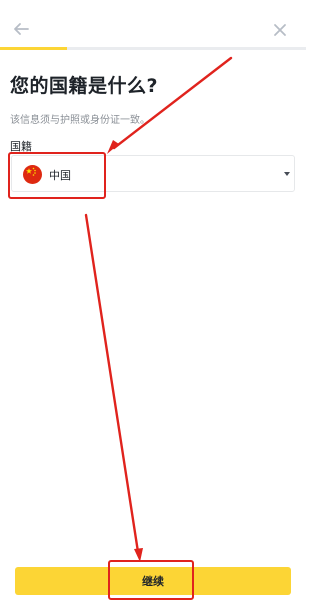 The height and width of the screenshot is (613, 320). I want to click on annotation-arrow-to-button, so click(112, 383).